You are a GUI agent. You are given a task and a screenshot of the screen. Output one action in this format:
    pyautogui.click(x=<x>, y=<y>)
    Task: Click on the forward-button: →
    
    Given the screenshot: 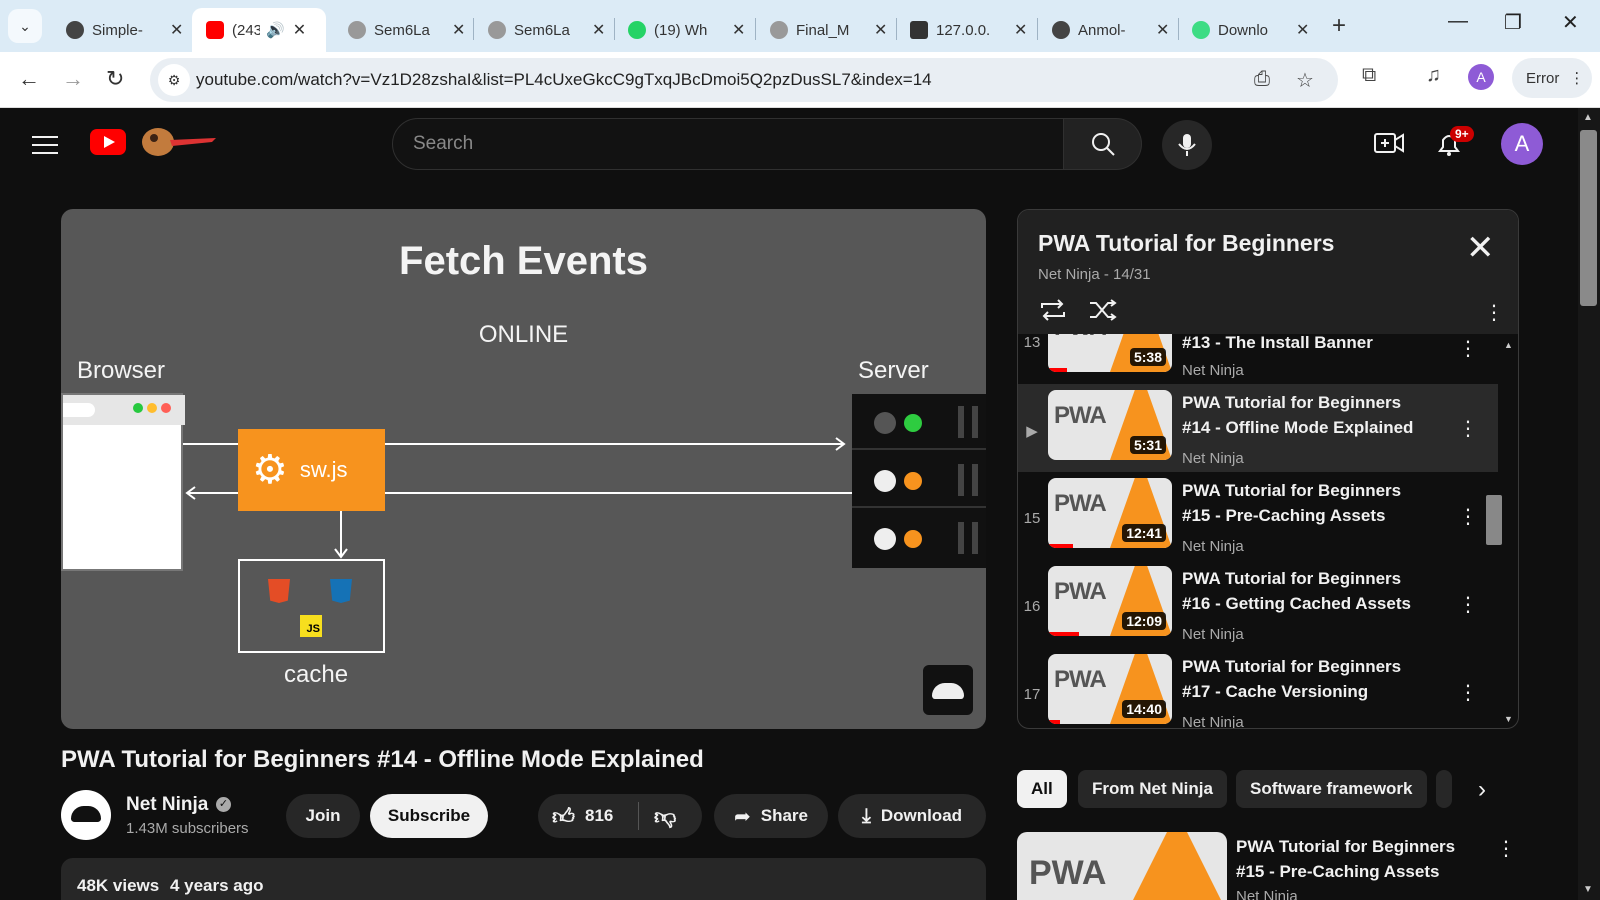 What is the action you would take?
    pyautogui.click(x=73, y=79)
    